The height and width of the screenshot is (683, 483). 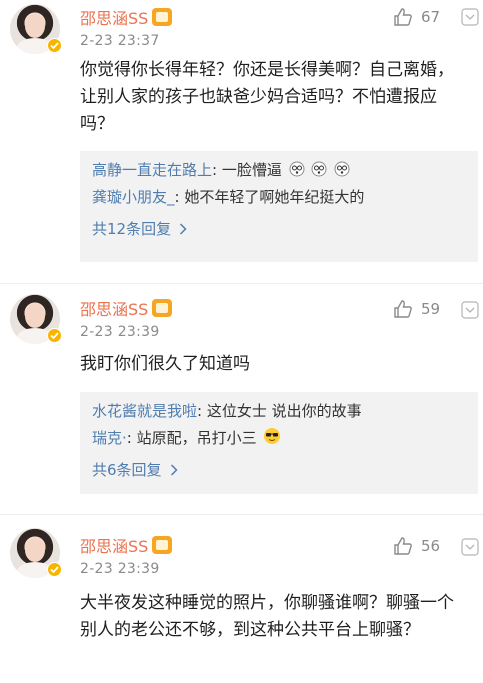 What do you see at coordinates (431, 546) in the screenshot?
I see `like-count: 56` at bounding box center [431, 546].